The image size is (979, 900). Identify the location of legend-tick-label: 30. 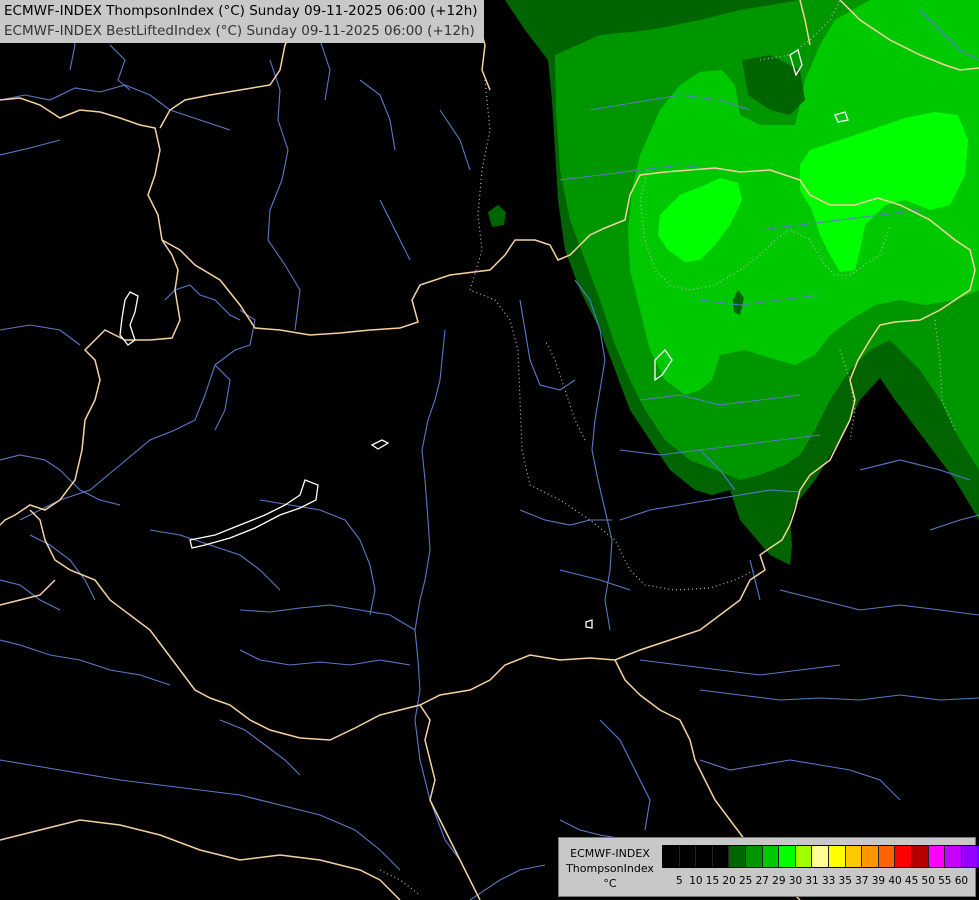
(795, 881).